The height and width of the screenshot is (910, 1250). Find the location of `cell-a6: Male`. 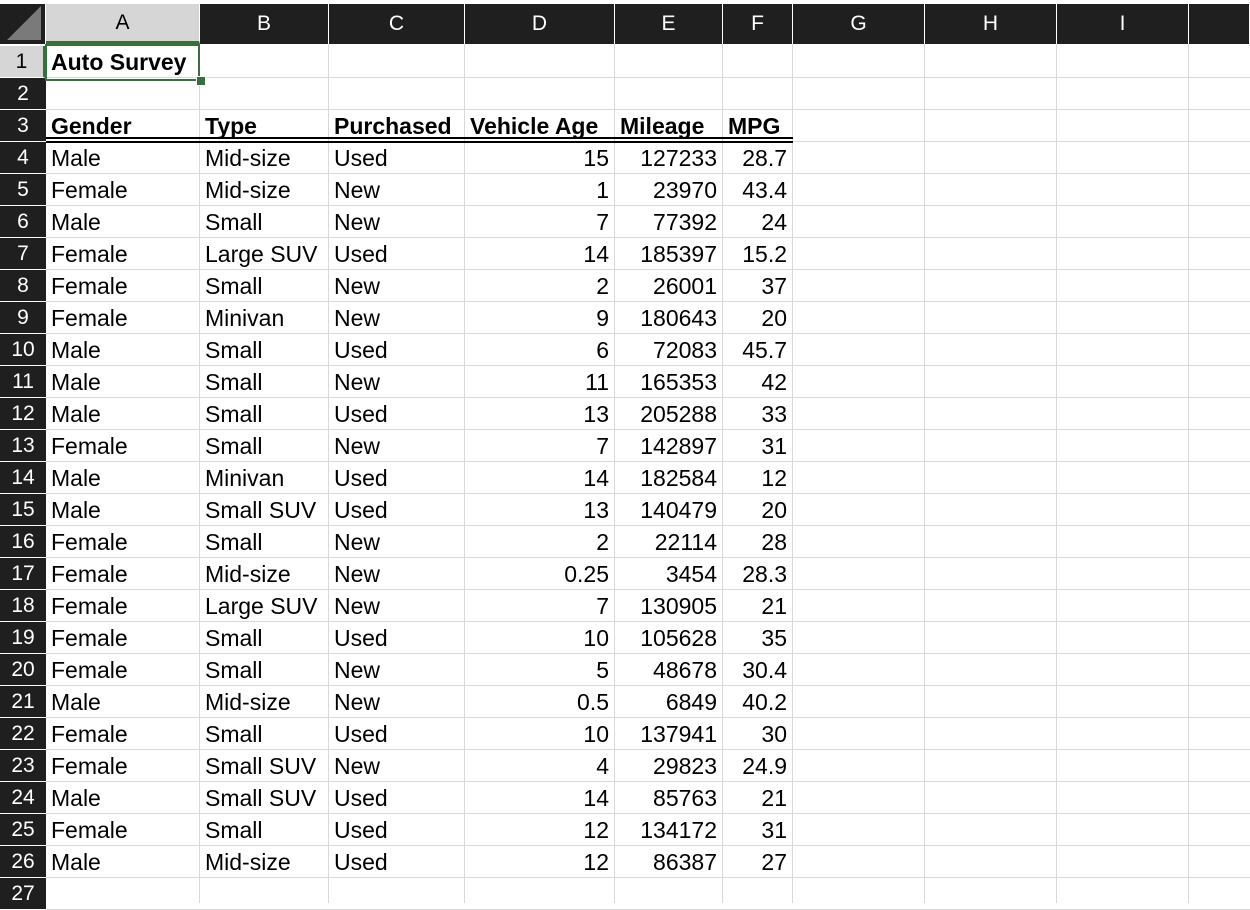

cell-a6: Male is located at coordinates (123, 222).